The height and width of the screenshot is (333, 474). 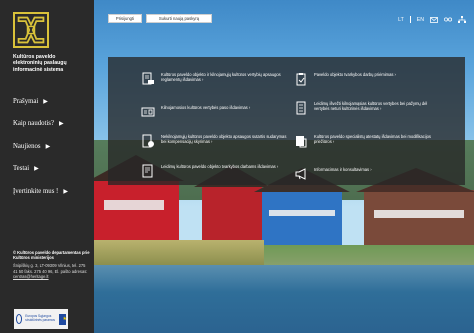 I want to click on archive-document-icon, so click(x=300, y=140).